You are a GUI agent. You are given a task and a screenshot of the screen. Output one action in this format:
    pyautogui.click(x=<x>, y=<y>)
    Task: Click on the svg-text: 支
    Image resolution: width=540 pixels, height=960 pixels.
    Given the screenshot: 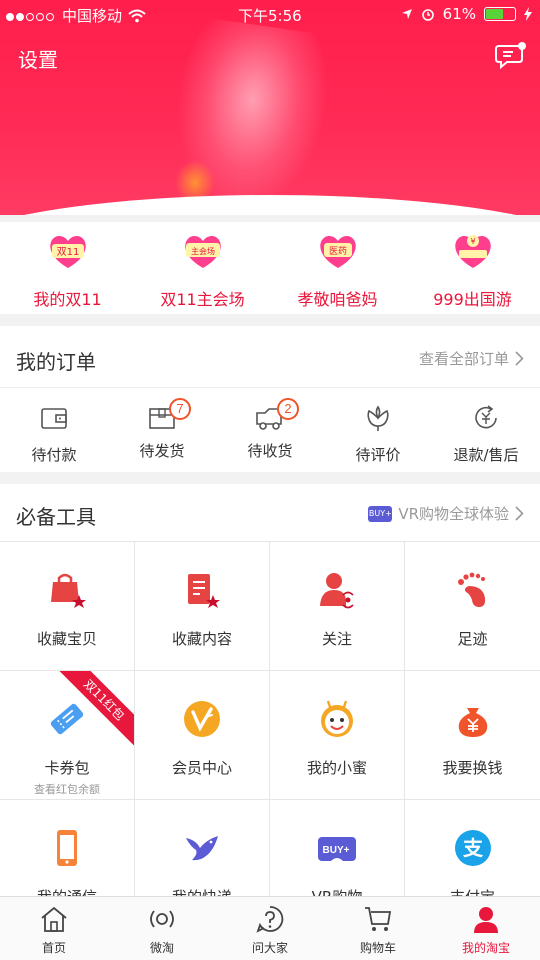 What is the action you would take?
    pyautogui.click(x=473, y=848)
    